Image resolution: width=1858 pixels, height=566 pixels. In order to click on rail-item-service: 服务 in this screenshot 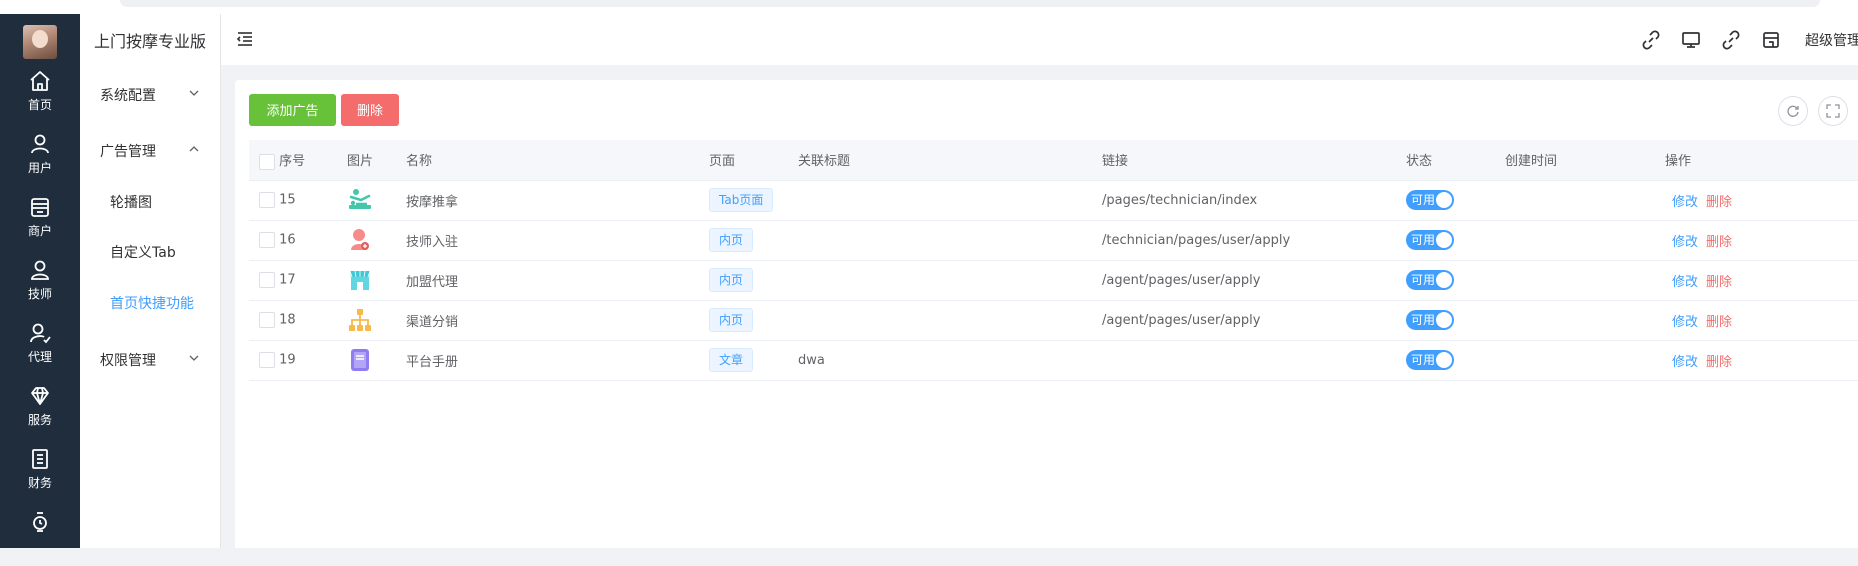, I will do `click(40, 409)`.